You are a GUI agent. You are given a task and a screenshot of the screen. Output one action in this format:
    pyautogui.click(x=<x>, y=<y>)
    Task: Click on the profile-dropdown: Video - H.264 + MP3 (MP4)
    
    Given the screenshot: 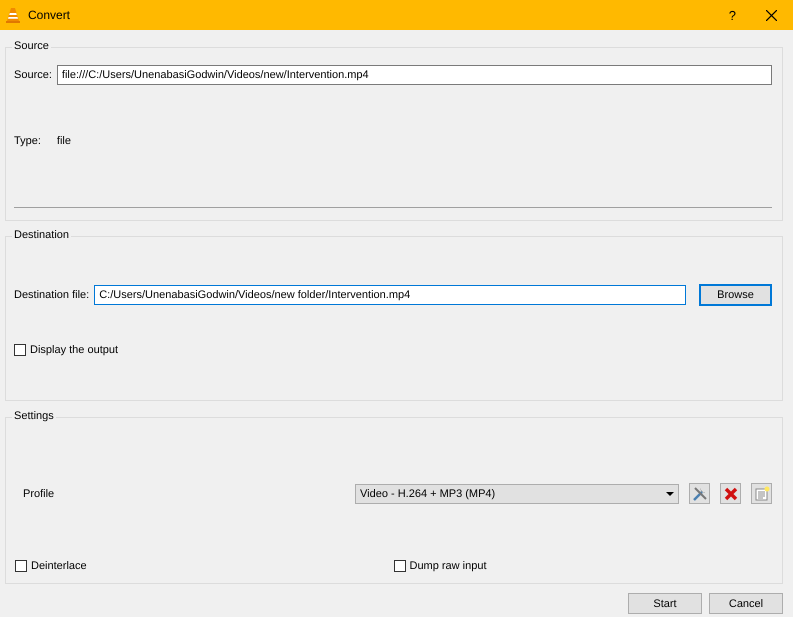 What is the action you would take?
    pyautogui.click(x=517, y=494)
    